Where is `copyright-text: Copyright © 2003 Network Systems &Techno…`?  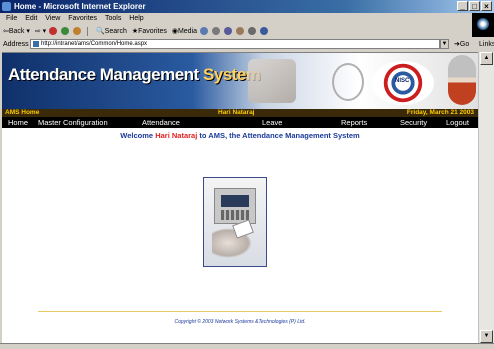
copyright-text: Copyright © 2003 Network Systems &Techno… is located at coordinates (240, 322).